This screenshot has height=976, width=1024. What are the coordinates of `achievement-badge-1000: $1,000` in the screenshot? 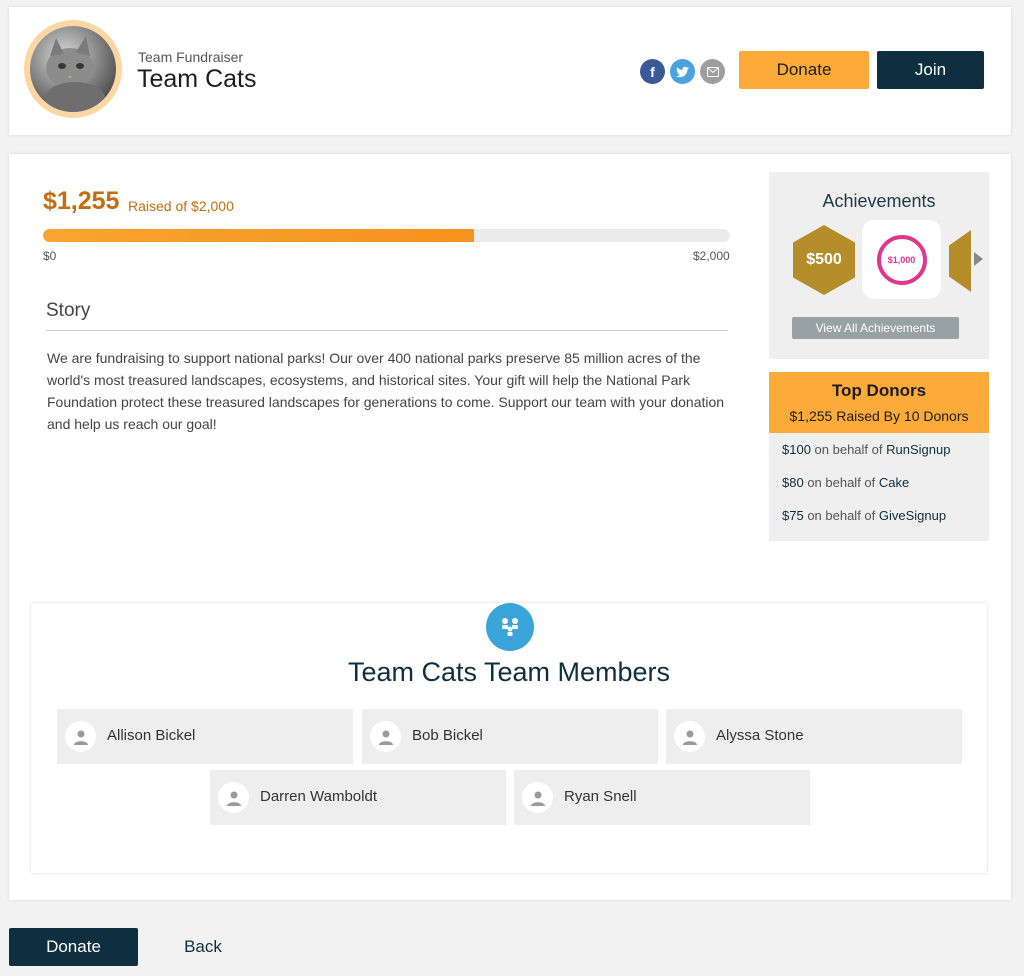 It's located at (901, 259).